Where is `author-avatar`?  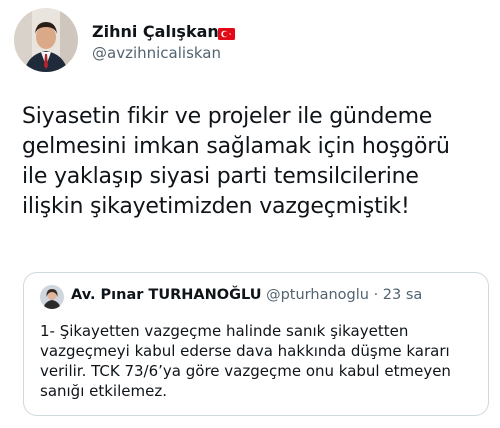 author-avatar is located at coordinates (46, 40).